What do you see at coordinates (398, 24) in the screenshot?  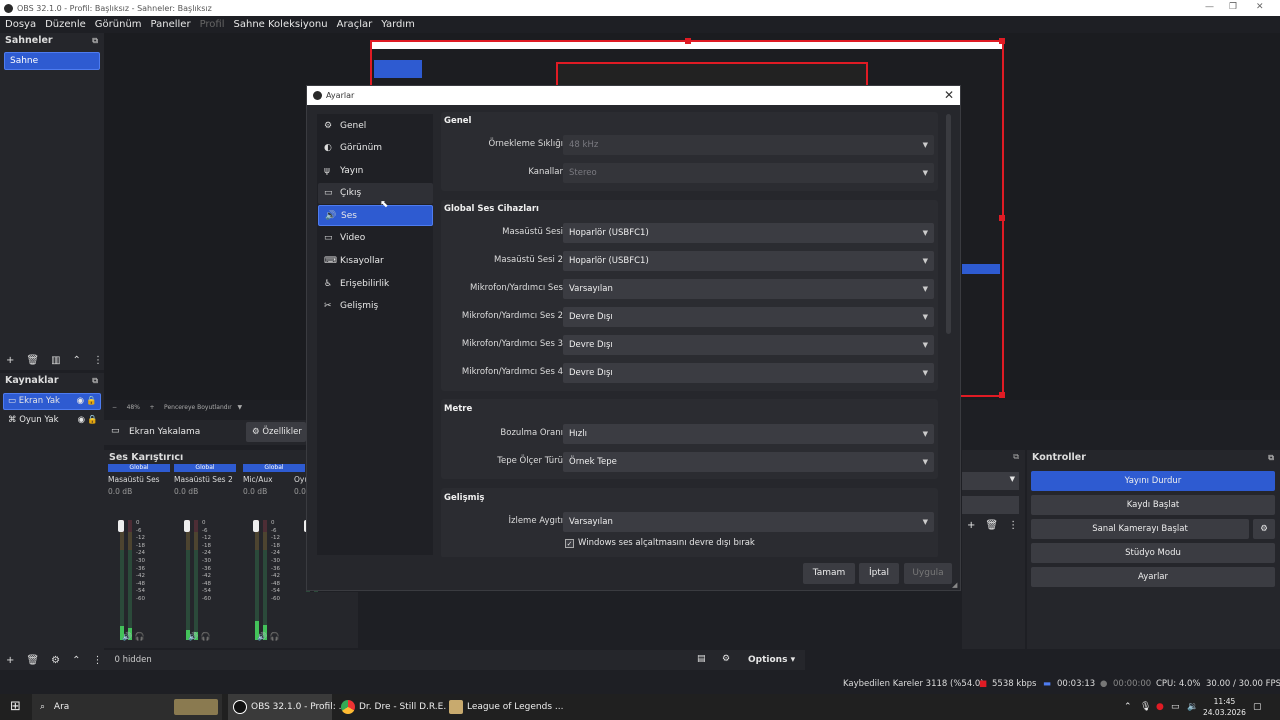 I see `menu-help: Yardım` at bounding box center [398, 24].